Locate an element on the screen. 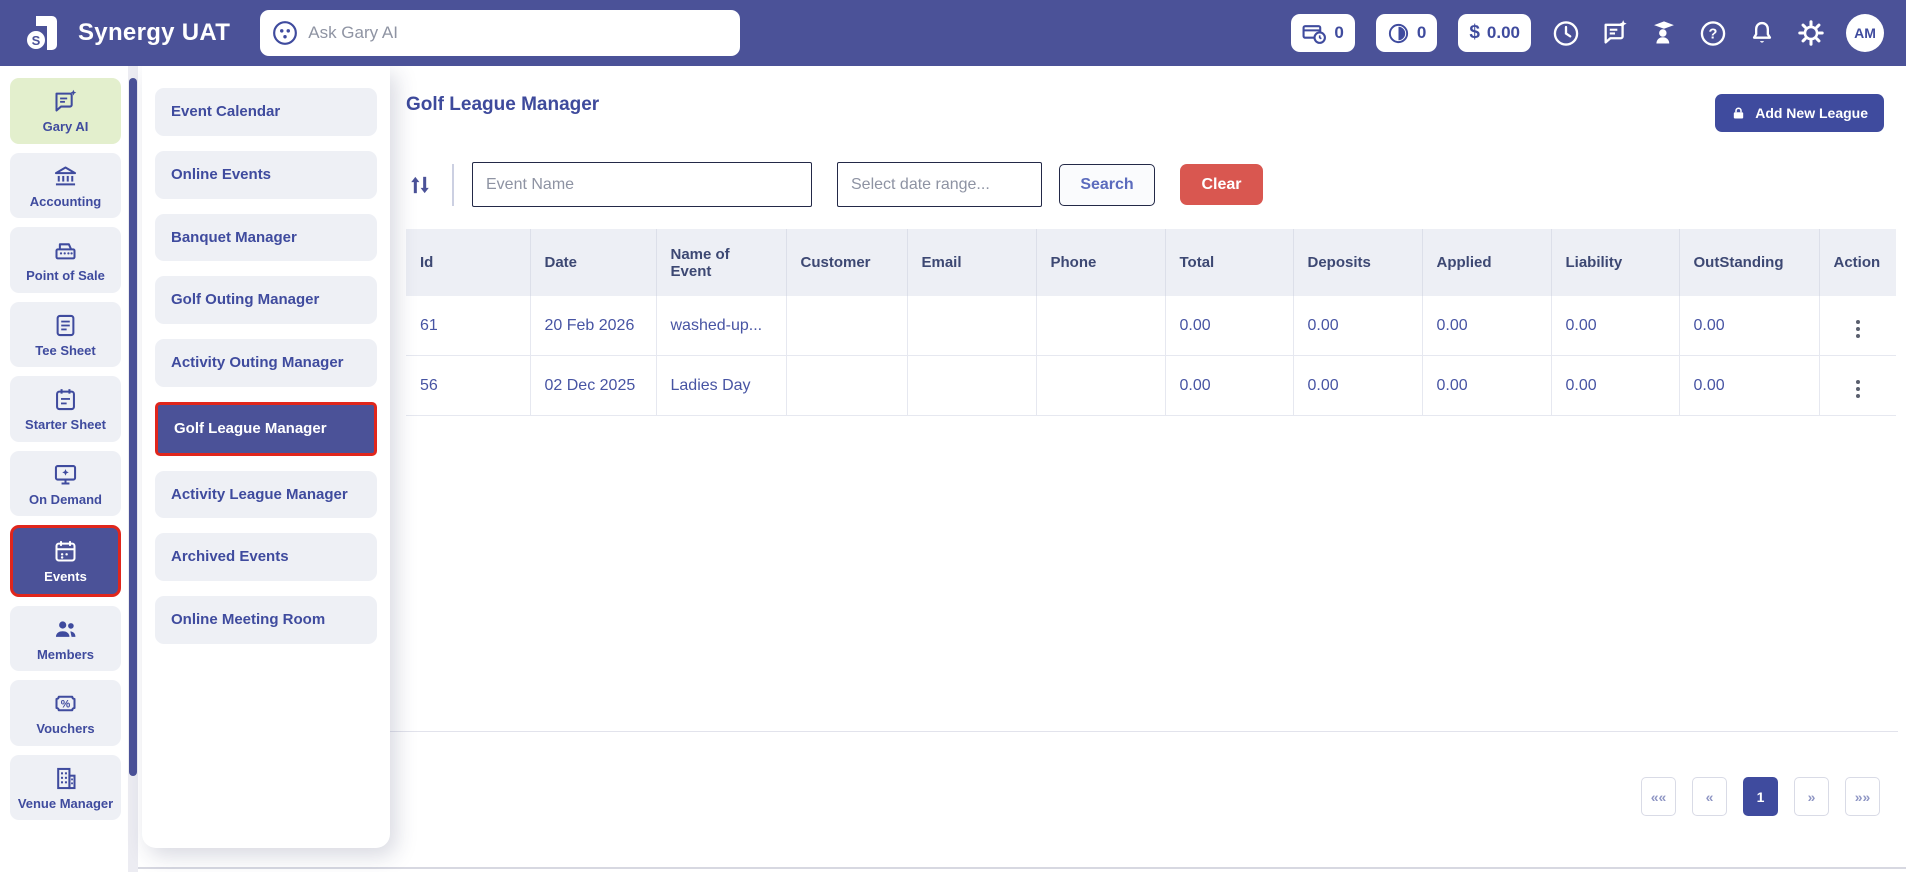 The width and height of the screenshot is (1906, 872). sidebar-item-accounting: Accounting is located at coordinates (65, 185).